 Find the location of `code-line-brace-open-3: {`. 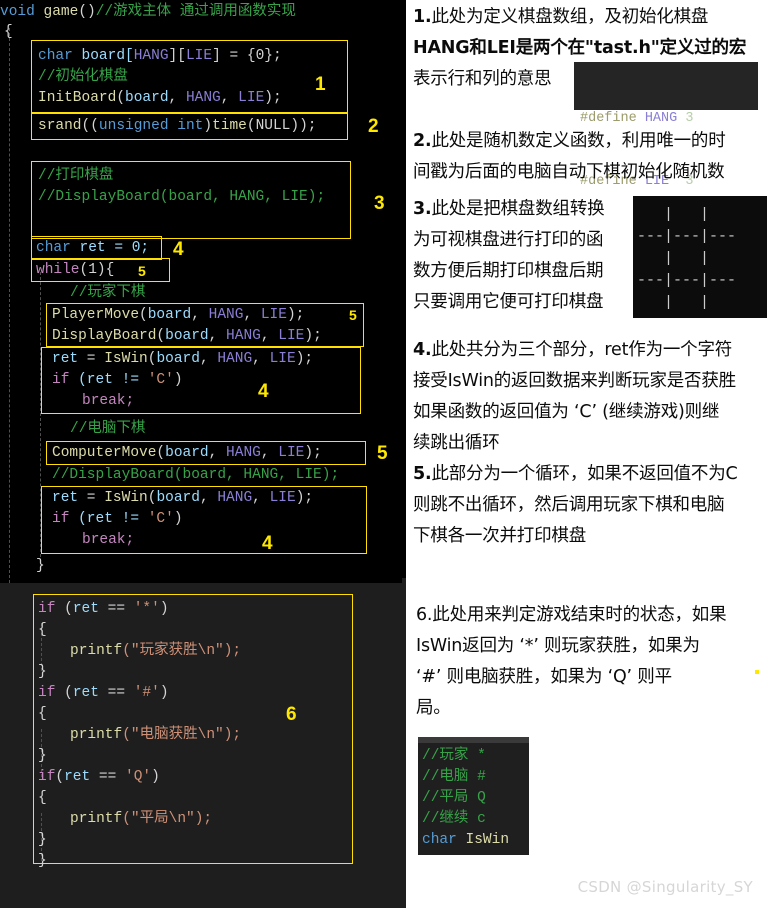

code-line-brace-open-3: { is located at coordinates (42, 798).